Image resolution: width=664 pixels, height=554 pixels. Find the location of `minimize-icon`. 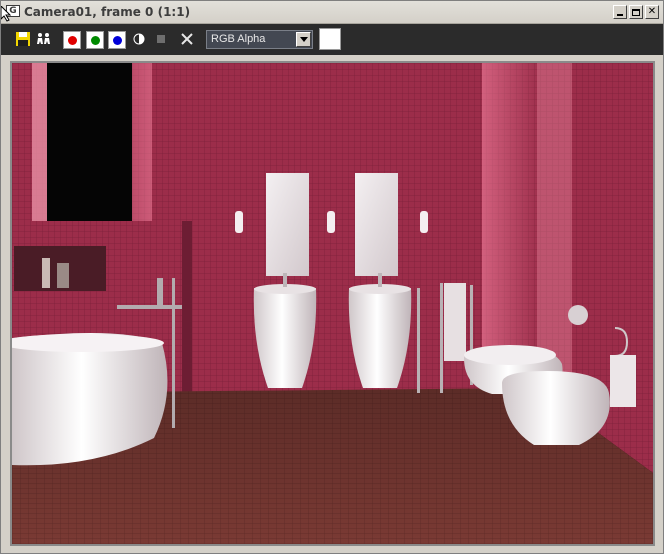

minimize-icon is located at coordinates (620, 15).